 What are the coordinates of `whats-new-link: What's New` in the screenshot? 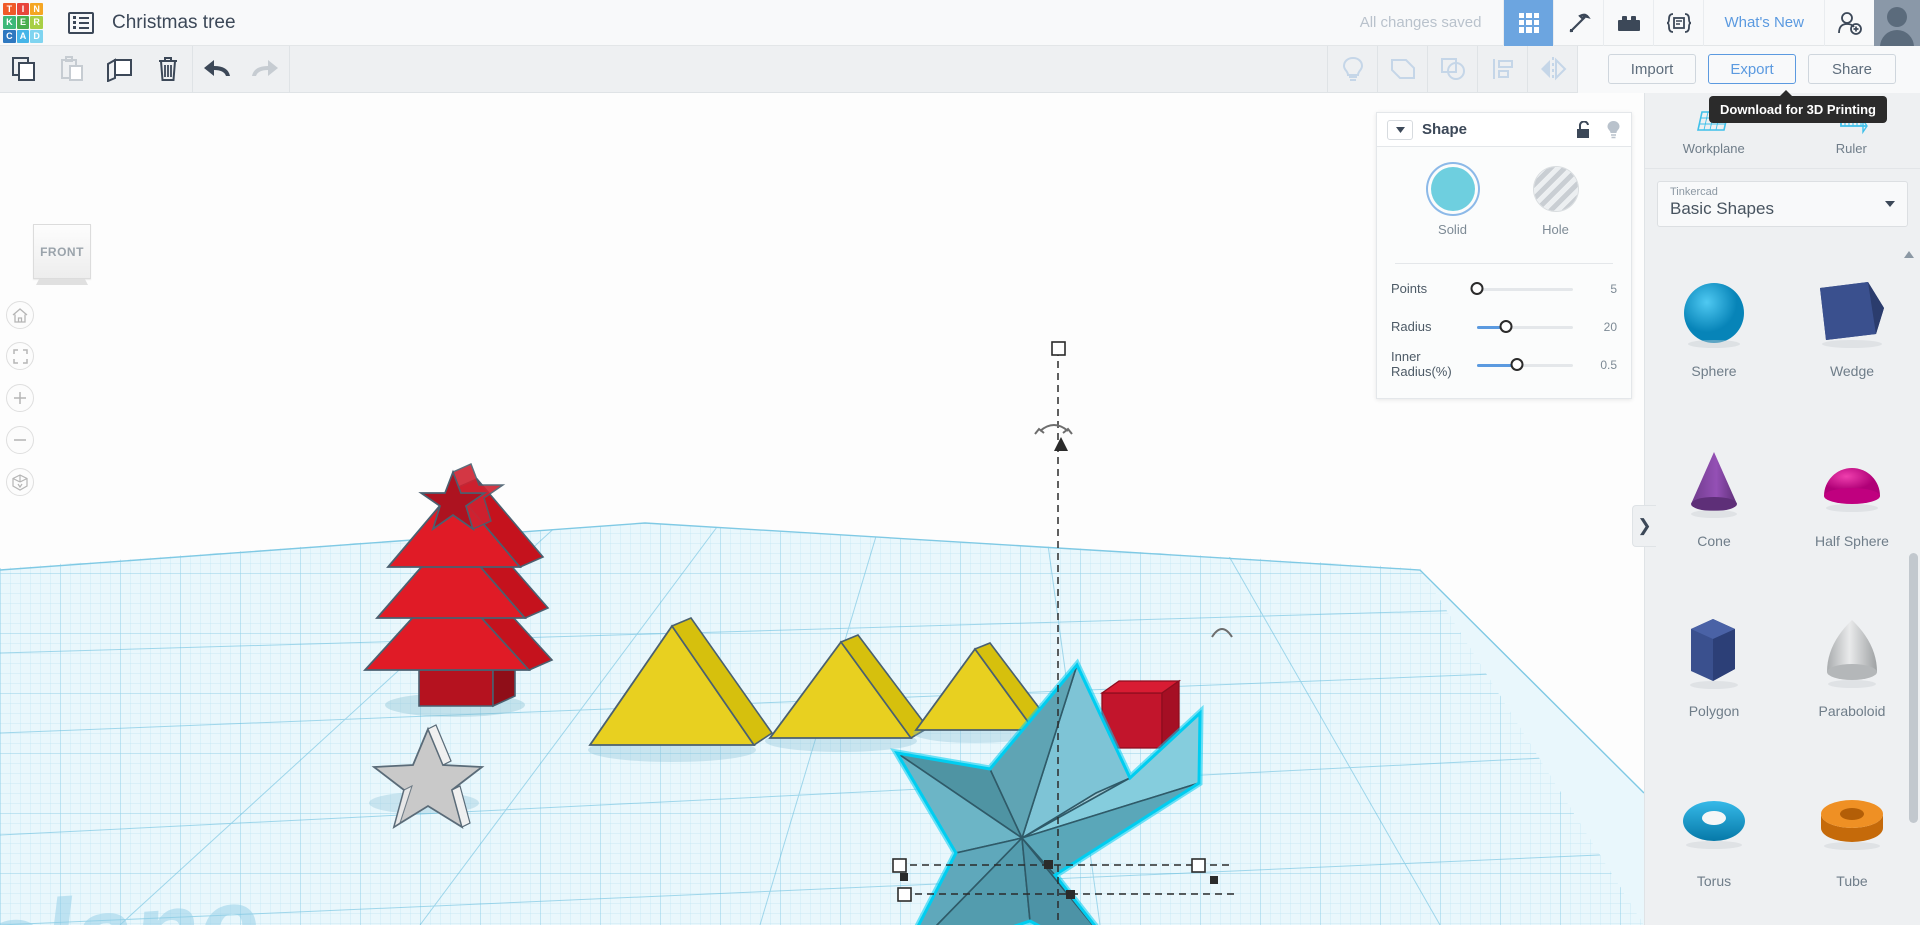 It's located at (1763, 23).